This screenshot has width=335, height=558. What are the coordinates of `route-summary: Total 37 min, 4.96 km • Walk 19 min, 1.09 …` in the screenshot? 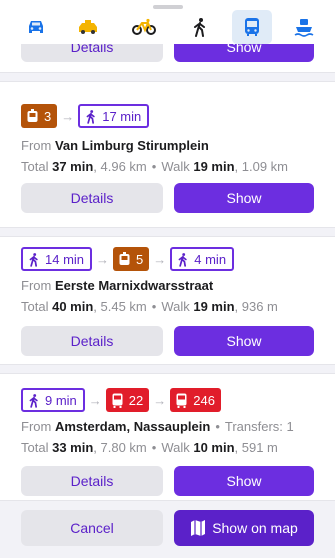 It's located at (154, 166).